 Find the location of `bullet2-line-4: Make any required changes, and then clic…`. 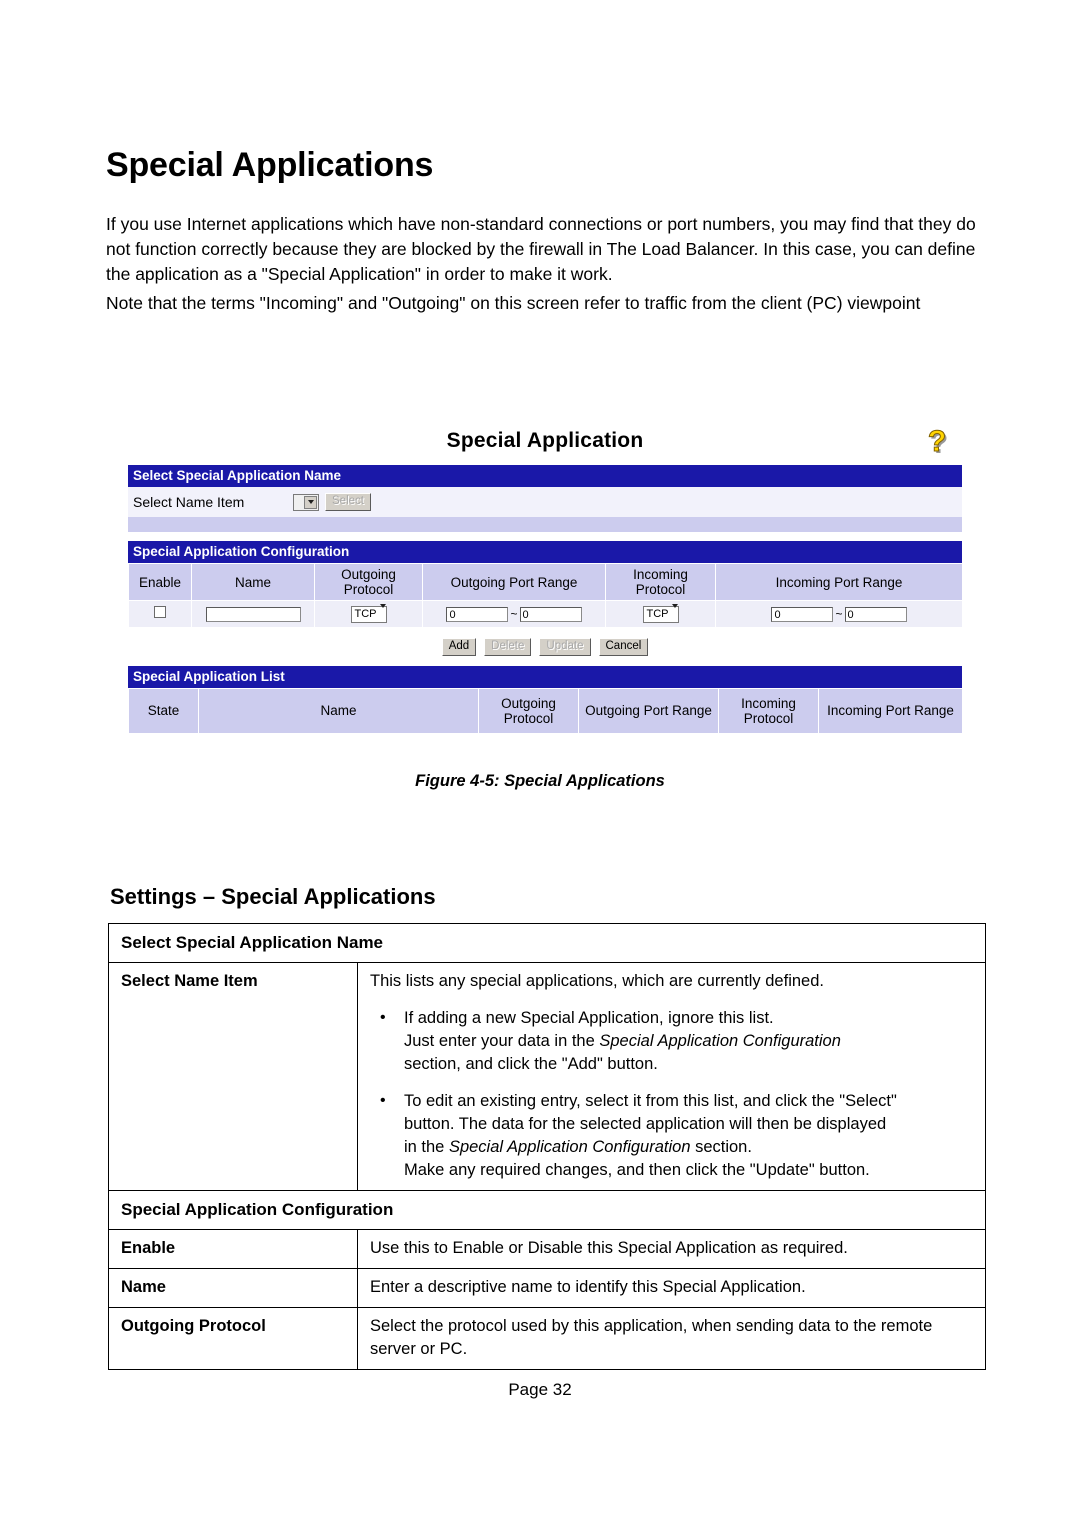

bullet2-line-4: Make any required changes, and then clic… is located at coordinates (637, 1170).